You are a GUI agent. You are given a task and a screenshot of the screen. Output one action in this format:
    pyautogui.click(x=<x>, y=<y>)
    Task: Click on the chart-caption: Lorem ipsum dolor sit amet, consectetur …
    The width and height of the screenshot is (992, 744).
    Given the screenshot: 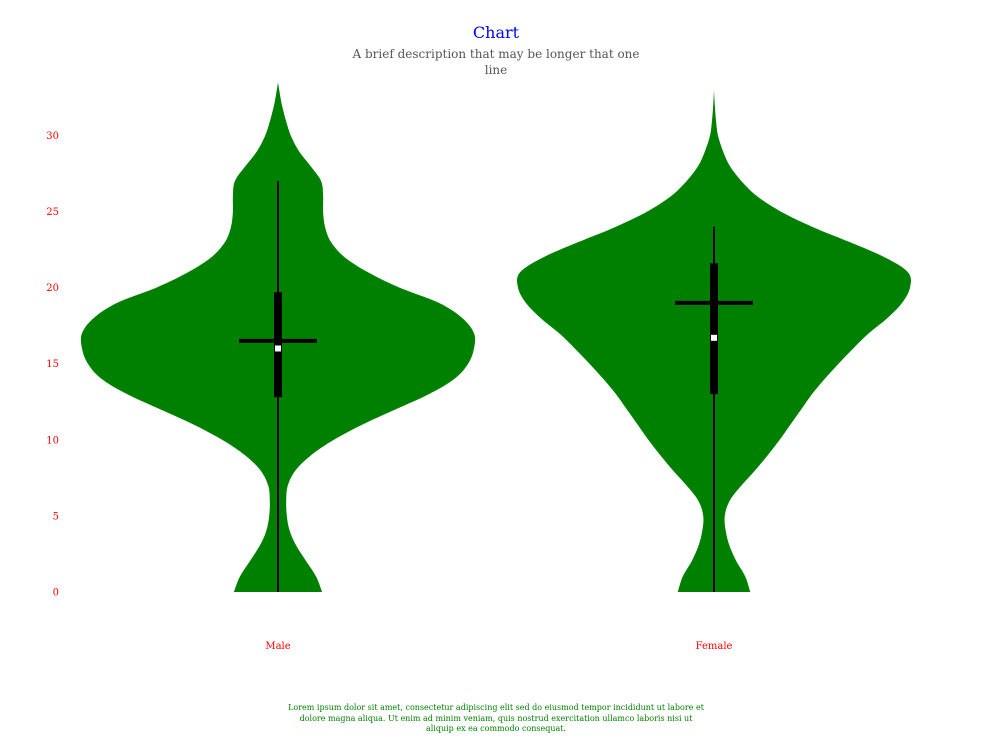 What is the action you would take?
    pyautogui.click(x=496, y=718)
    